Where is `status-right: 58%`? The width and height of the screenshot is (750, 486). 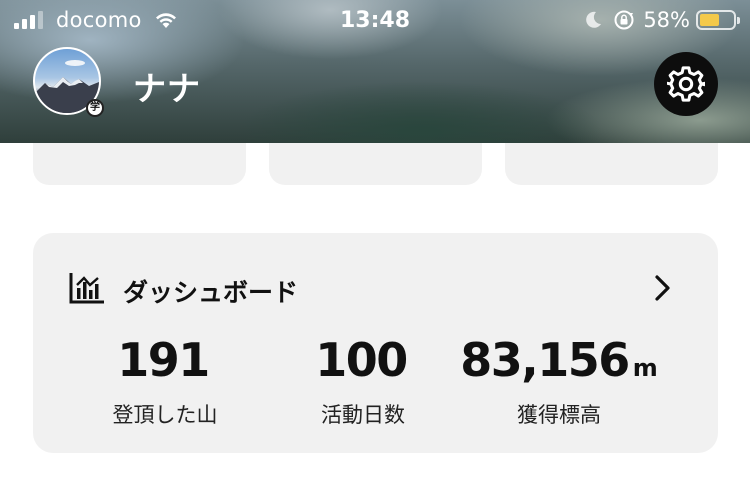
status-right: 58% is located at coordinates (661, 20).